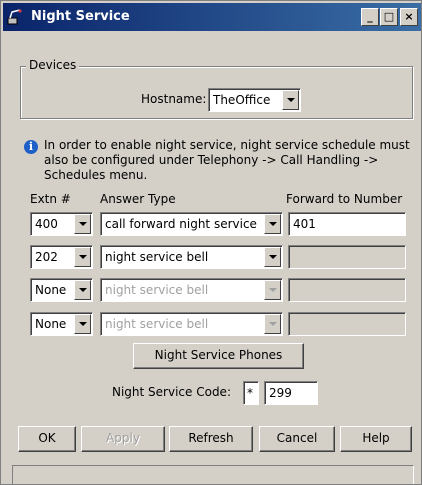 The image size is (422, 485). Describe the element at coordinates (46, 224) in the screenshot. I see `extn-value: 400` at that location.